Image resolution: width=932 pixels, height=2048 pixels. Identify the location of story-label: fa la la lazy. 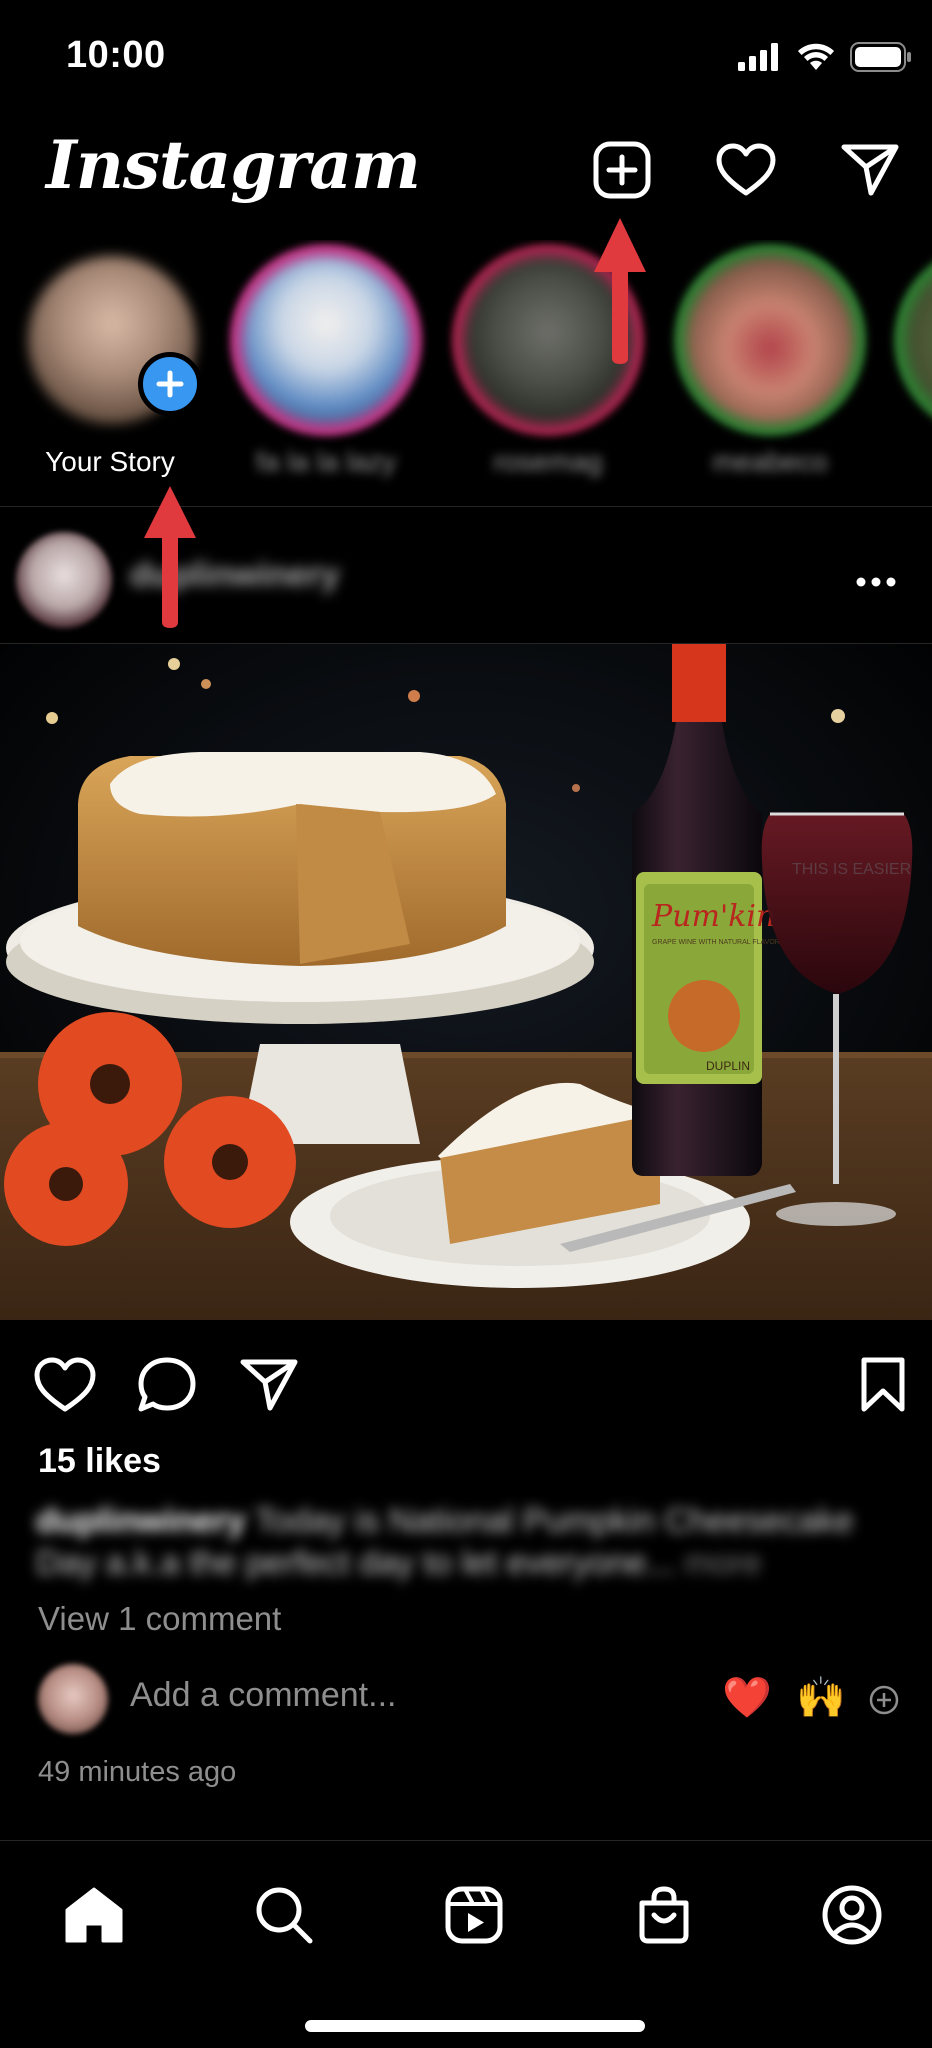
(326, 461).